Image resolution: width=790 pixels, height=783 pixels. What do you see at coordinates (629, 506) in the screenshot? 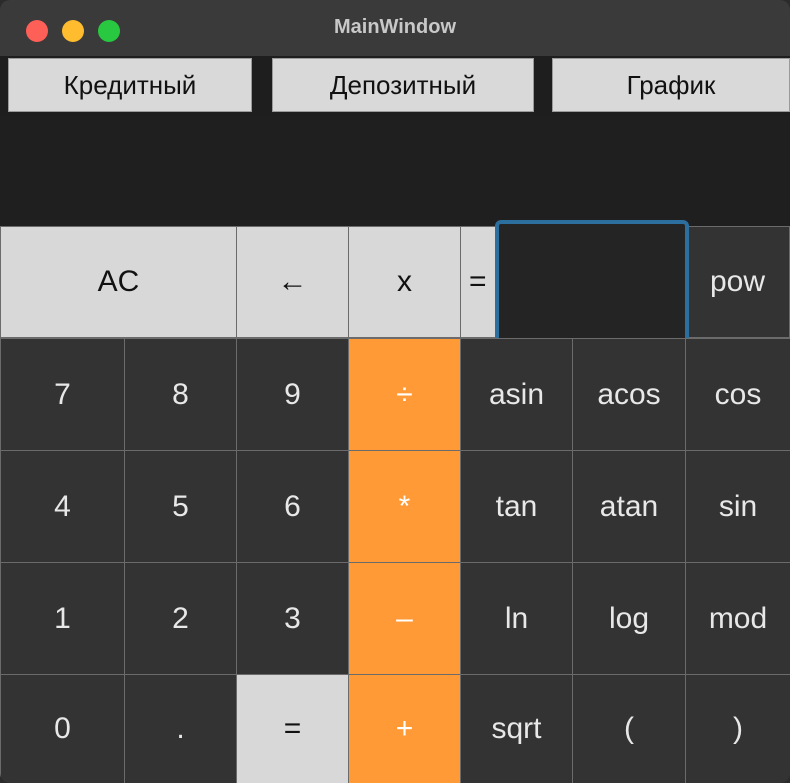
I see `atan-button: atan` at bounding box center [629, 506].